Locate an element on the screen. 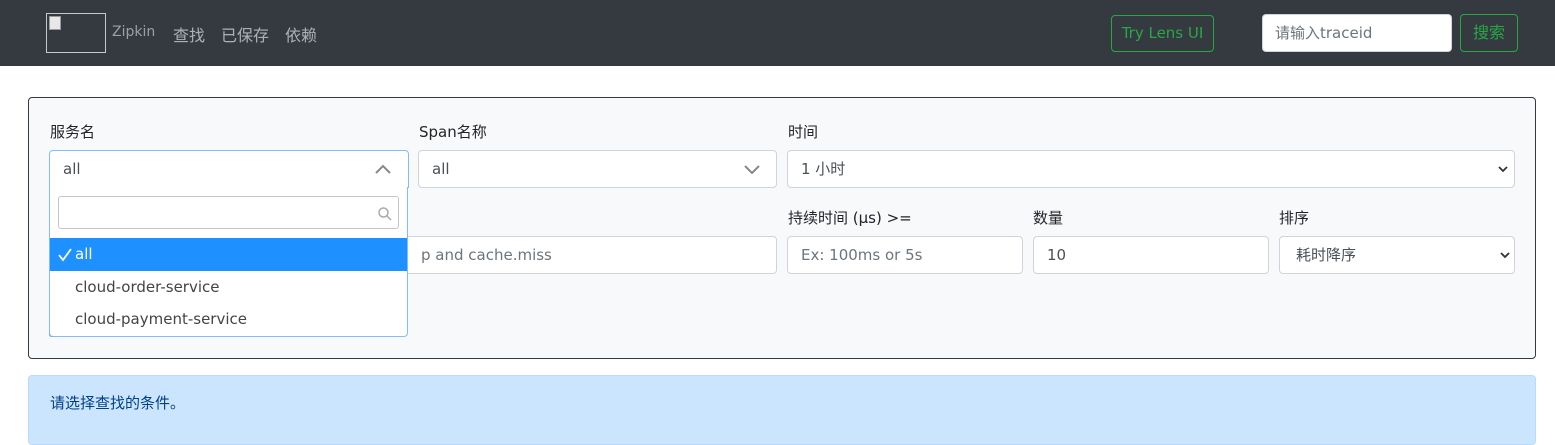  time-range-select: 1 小时 is located at coordinates (1151, 169).